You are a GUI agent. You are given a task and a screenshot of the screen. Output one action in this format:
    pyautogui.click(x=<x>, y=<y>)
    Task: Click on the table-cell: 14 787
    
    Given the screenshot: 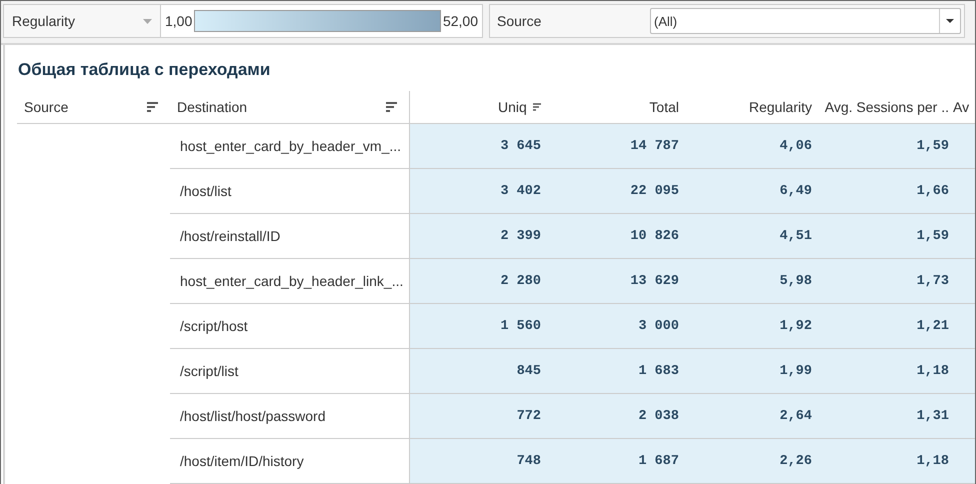 What is the action you would take?
    pyautogui.click(x=614, y=146)
    